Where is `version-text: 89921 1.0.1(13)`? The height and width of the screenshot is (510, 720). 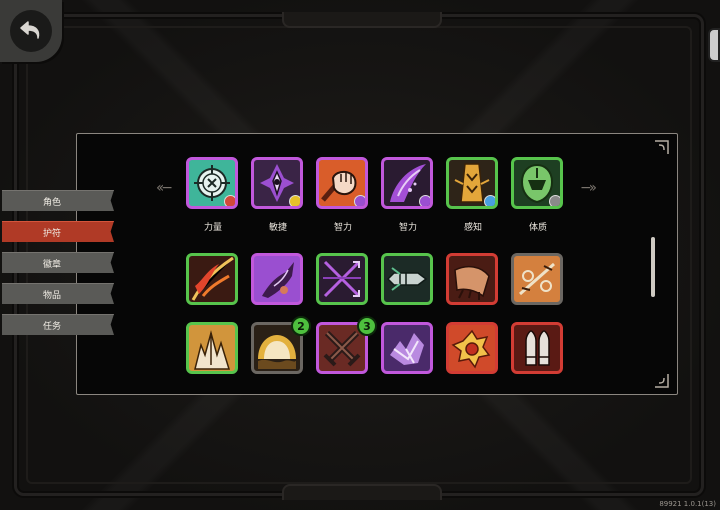 version-text: 89921 1.0.1(13) is located at coordinates (687, 504).